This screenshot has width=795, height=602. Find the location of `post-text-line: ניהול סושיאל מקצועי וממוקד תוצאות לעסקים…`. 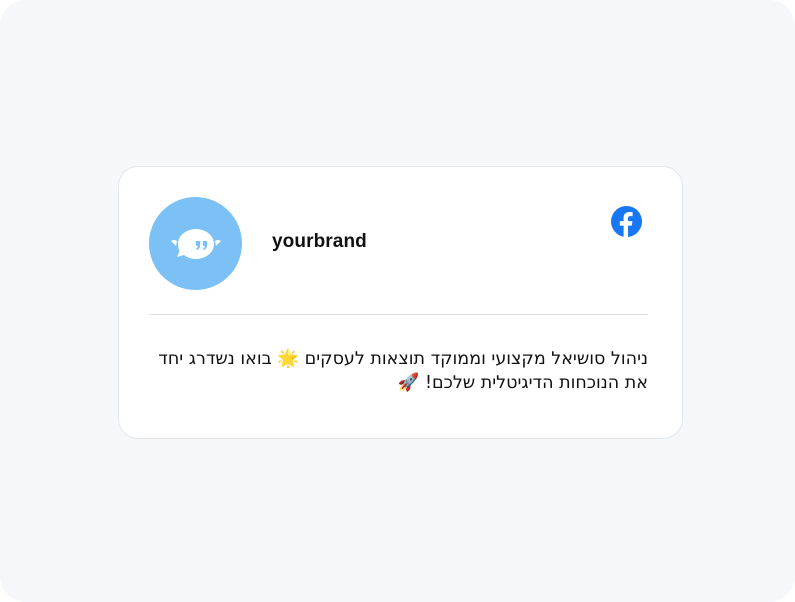

post-text-line: ניהול סושיאל מקצועי וממוקד תוצאות לעסקים… is located at coordinates (403, 359).